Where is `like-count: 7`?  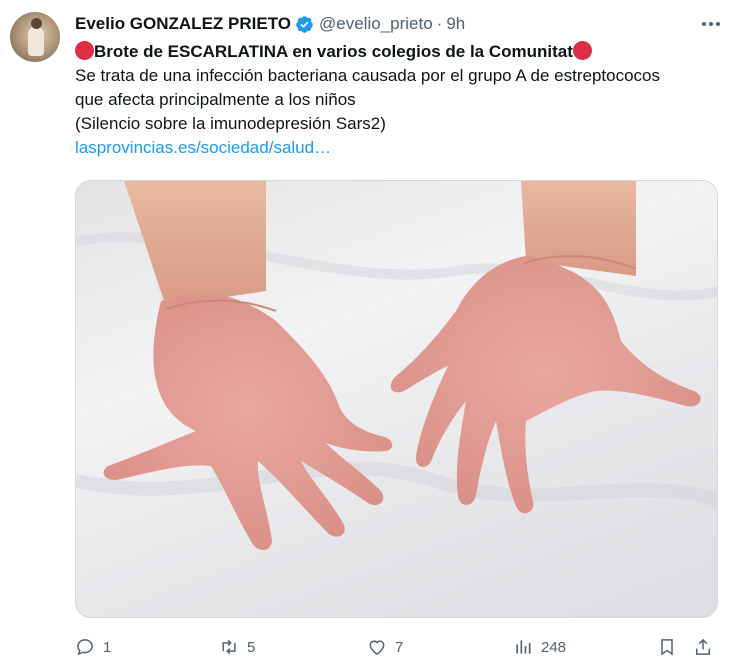 like-count: 7 is located at coordinates (399, 647).